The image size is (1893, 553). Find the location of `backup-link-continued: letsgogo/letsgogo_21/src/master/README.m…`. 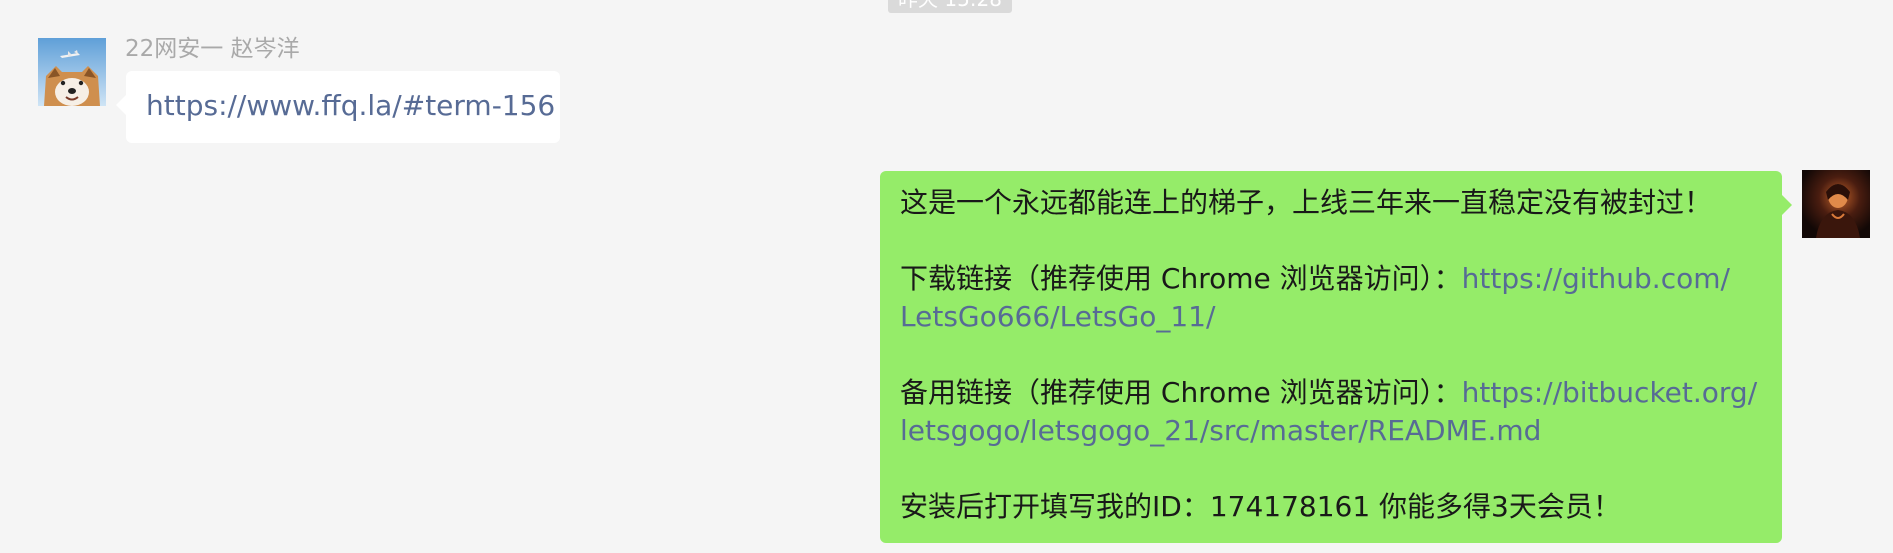

backup-link-continued: letsgogo/letsgogo_21/src/master/README.m… is located at coordinates (1220, 430).